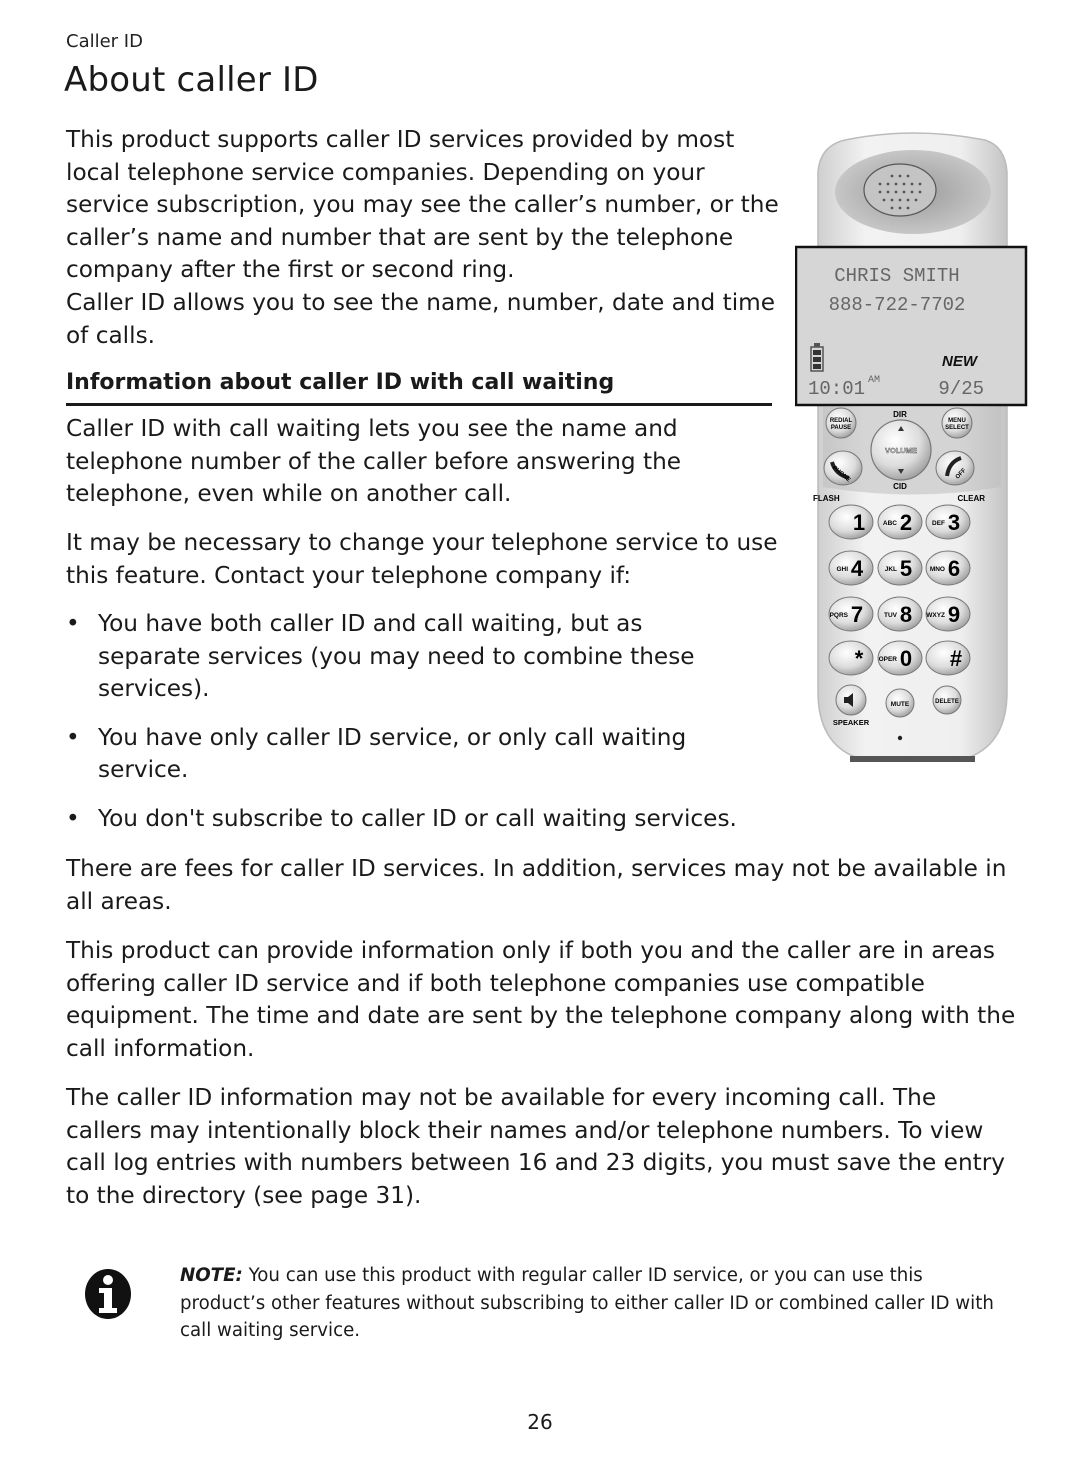  I want to click on key-letters: DEF, so click(938, 523).